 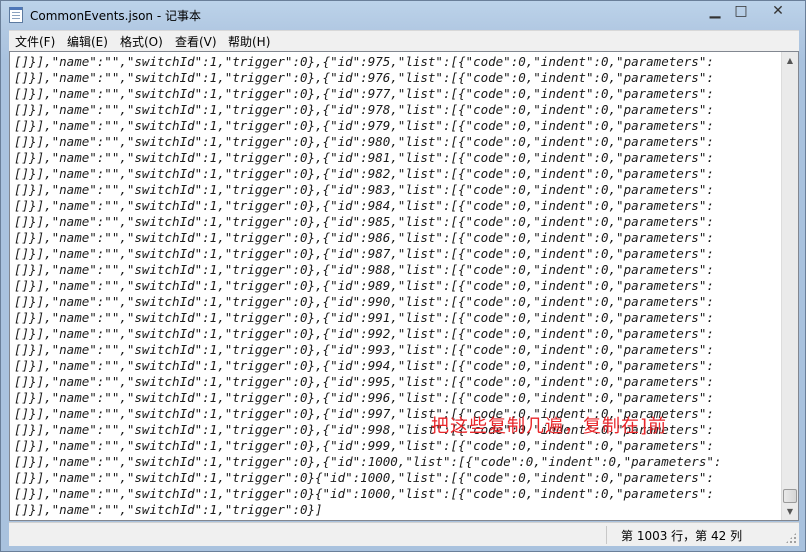 I want to click on maximize-icon: □, so click(x=741, y=11).